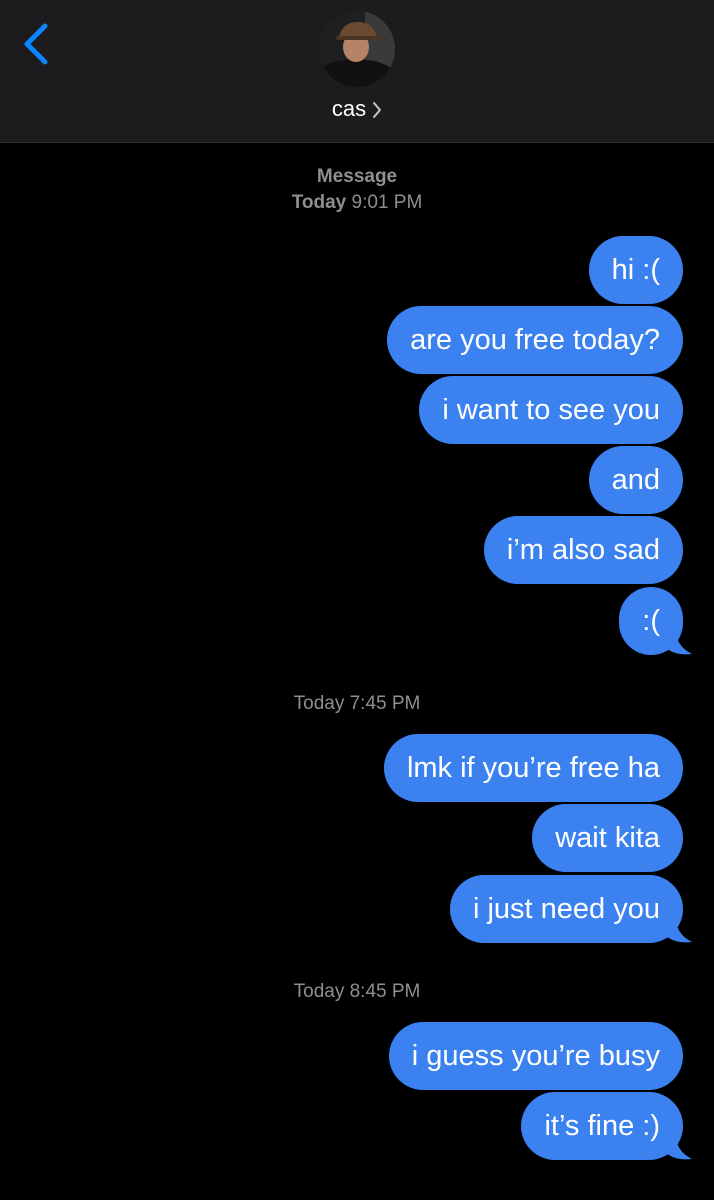 The image size is (714, 1200). What do you see at coordinates (535, 1056) in the screenshot?
I see `message-bubble: i guess you’re busy` at bounding box center [535, 1056].